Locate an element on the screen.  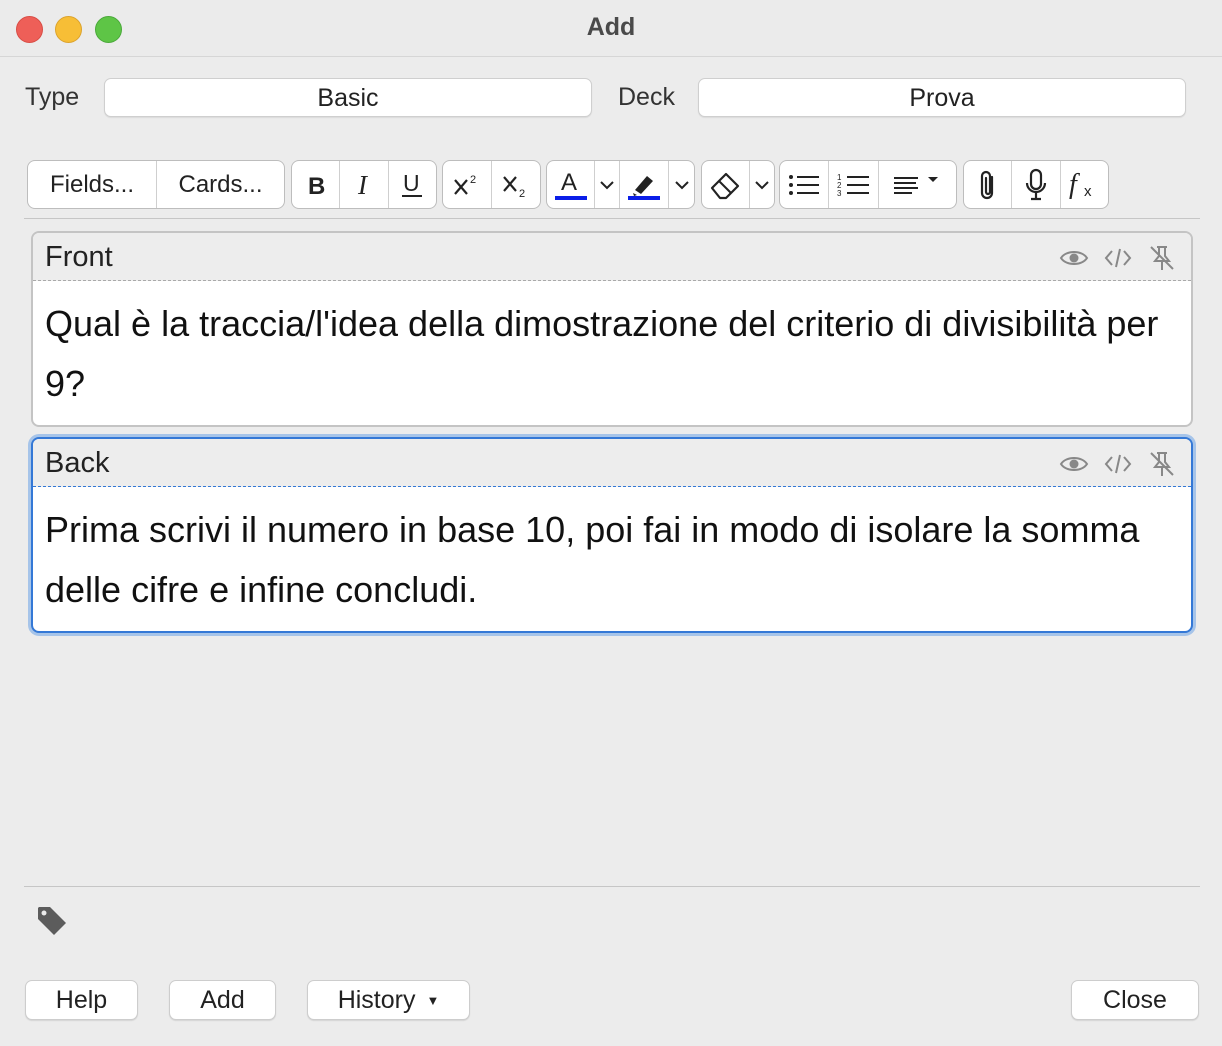
text-color-button: A is located at coordinates (571, 184).